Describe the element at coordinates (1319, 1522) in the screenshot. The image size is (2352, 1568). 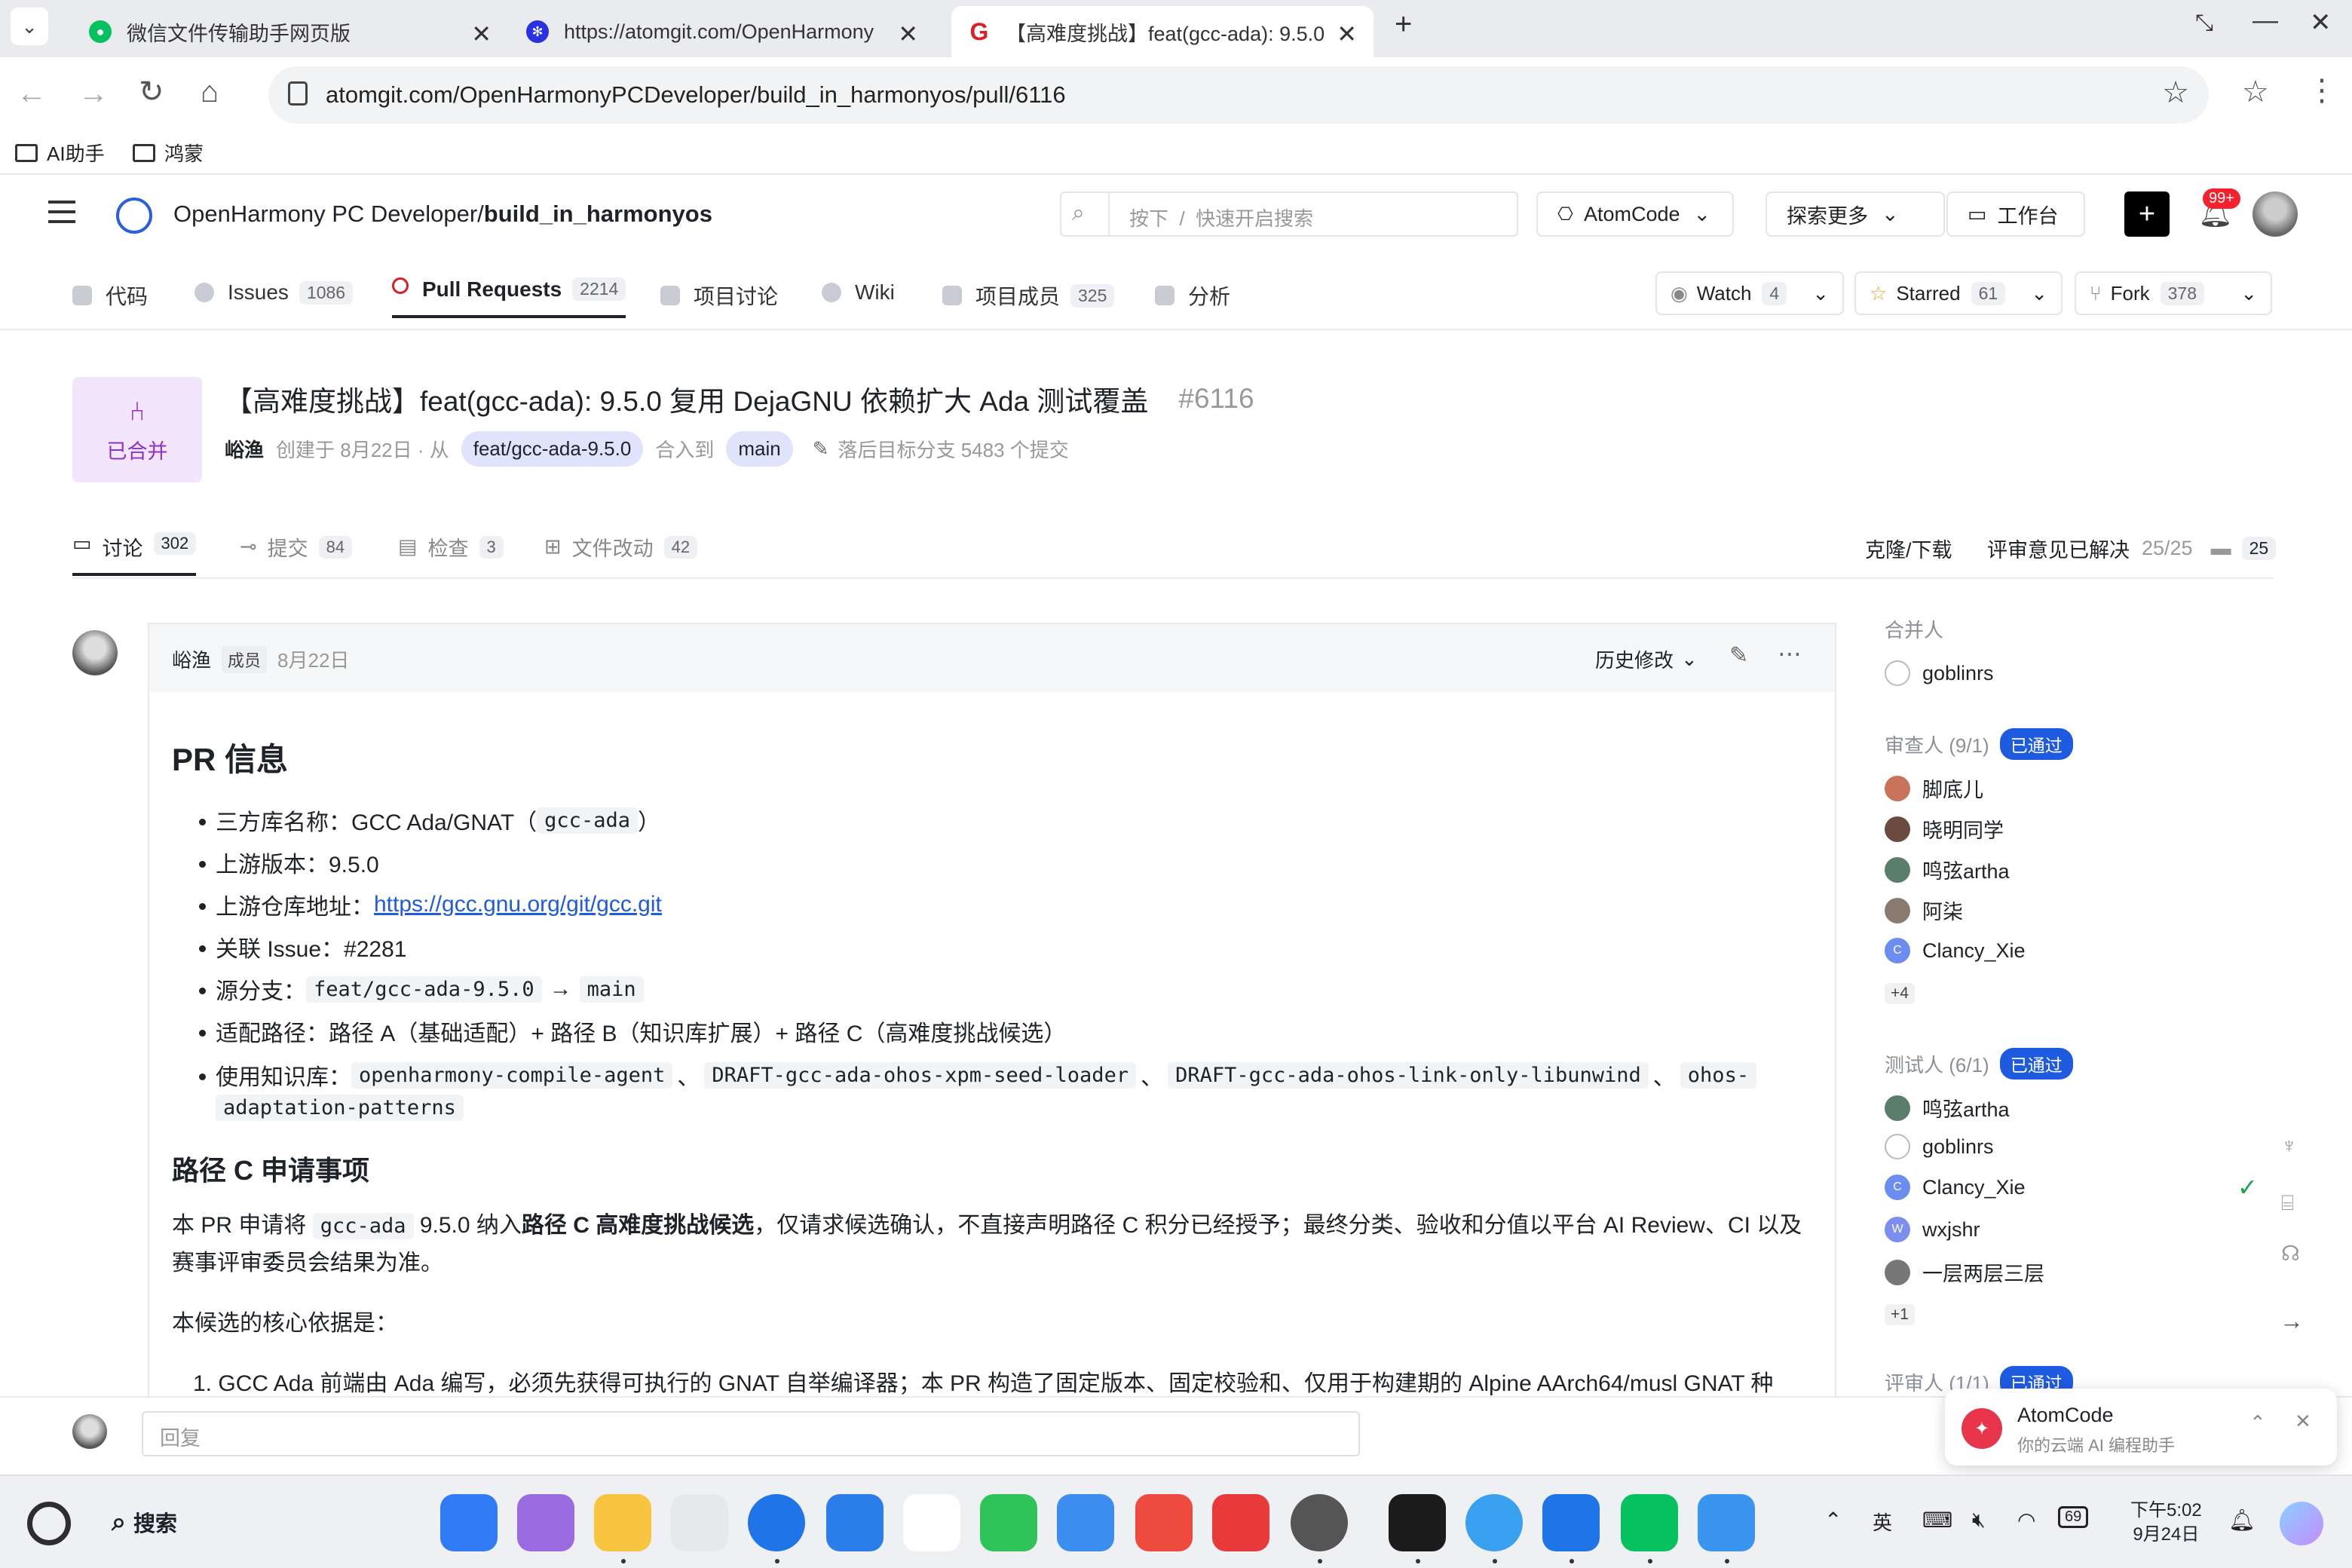
I see `settings-icon` at that location.